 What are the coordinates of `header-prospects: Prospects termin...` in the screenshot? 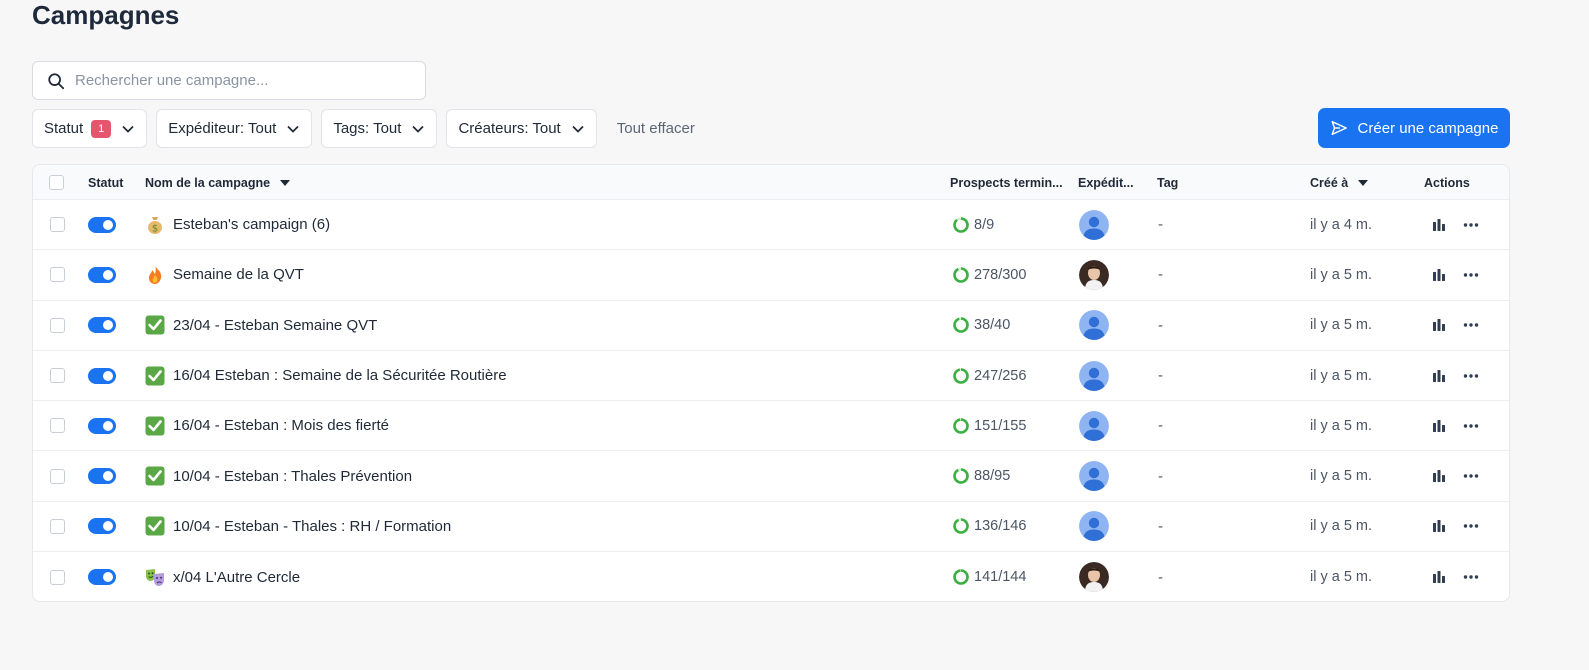 It's located at (1006, 182).